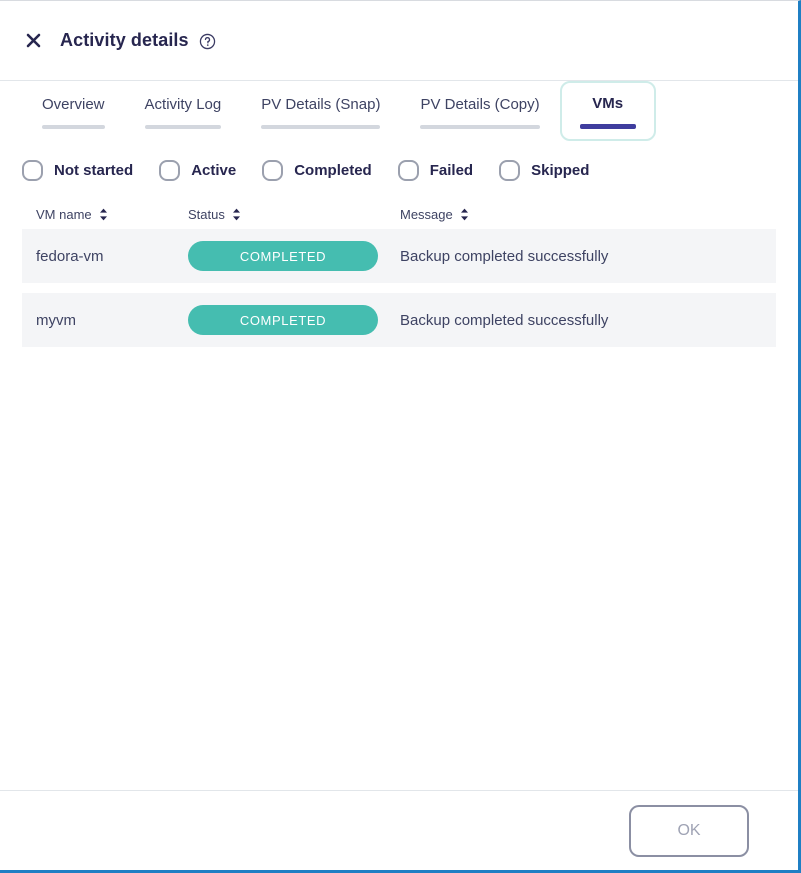 This screenshot has width=801, height=873. What do you see at coordinates (581, 214) in the screenshot?
I see `column-header-message: Message` at bounding box center [581, 214].